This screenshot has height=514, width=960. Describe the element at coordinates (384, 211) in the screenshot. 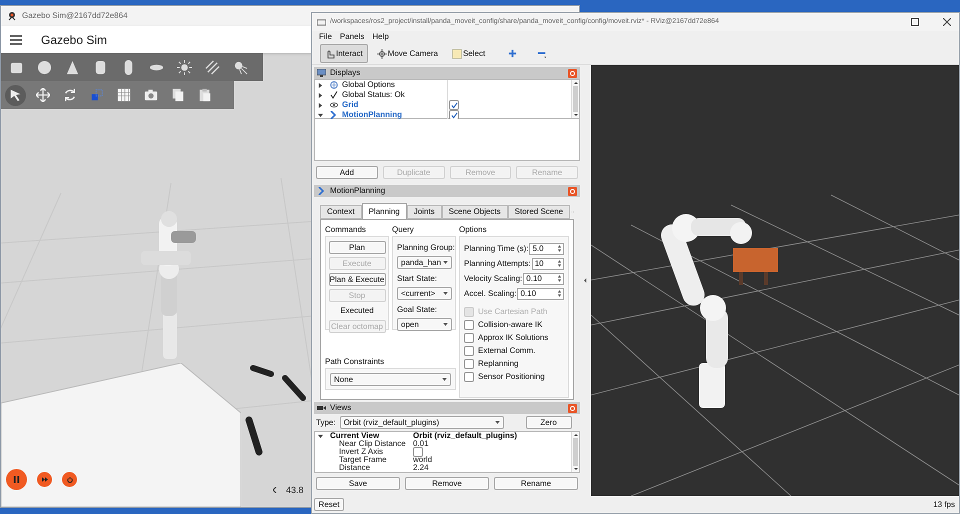

I see `tab: Planning` at that location.